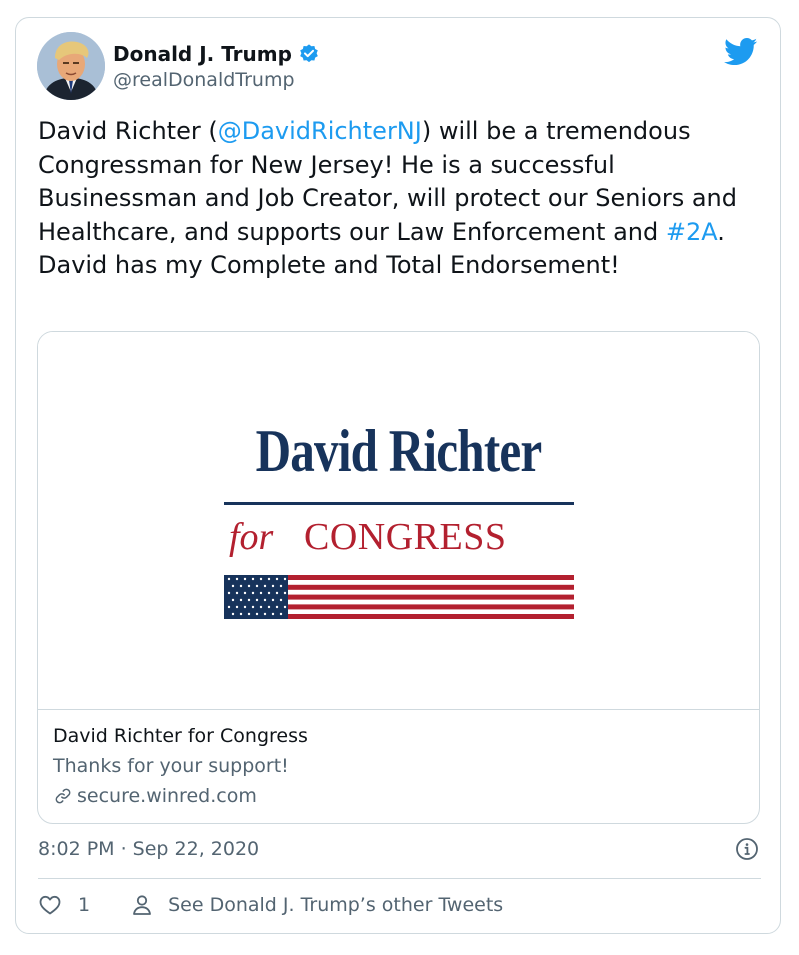 The height and width of the screenshot is (955, 799). I want to click on info-icon, so click(747, 849).